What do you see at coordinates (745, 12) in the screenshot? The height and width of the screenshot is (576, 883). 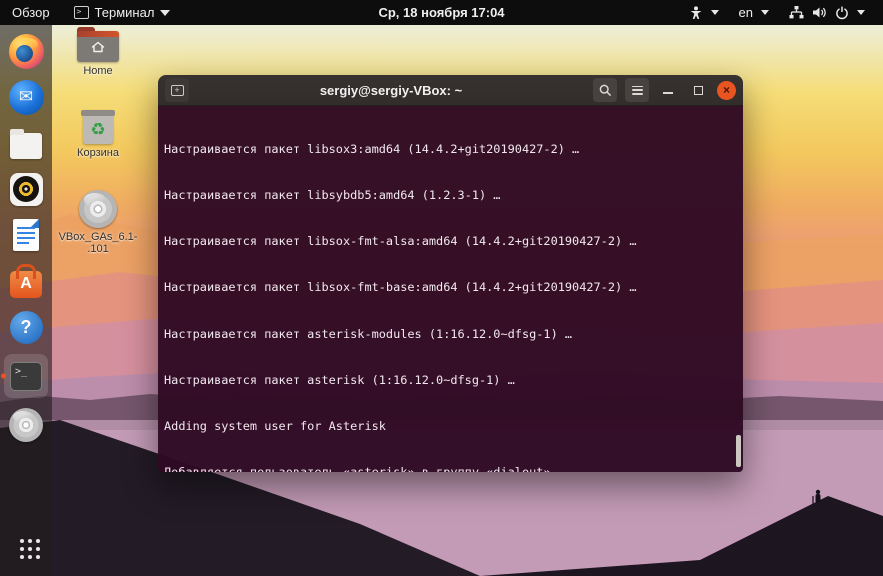 I see `keyboard-layout-label: en` at bounding box center [745, 12].